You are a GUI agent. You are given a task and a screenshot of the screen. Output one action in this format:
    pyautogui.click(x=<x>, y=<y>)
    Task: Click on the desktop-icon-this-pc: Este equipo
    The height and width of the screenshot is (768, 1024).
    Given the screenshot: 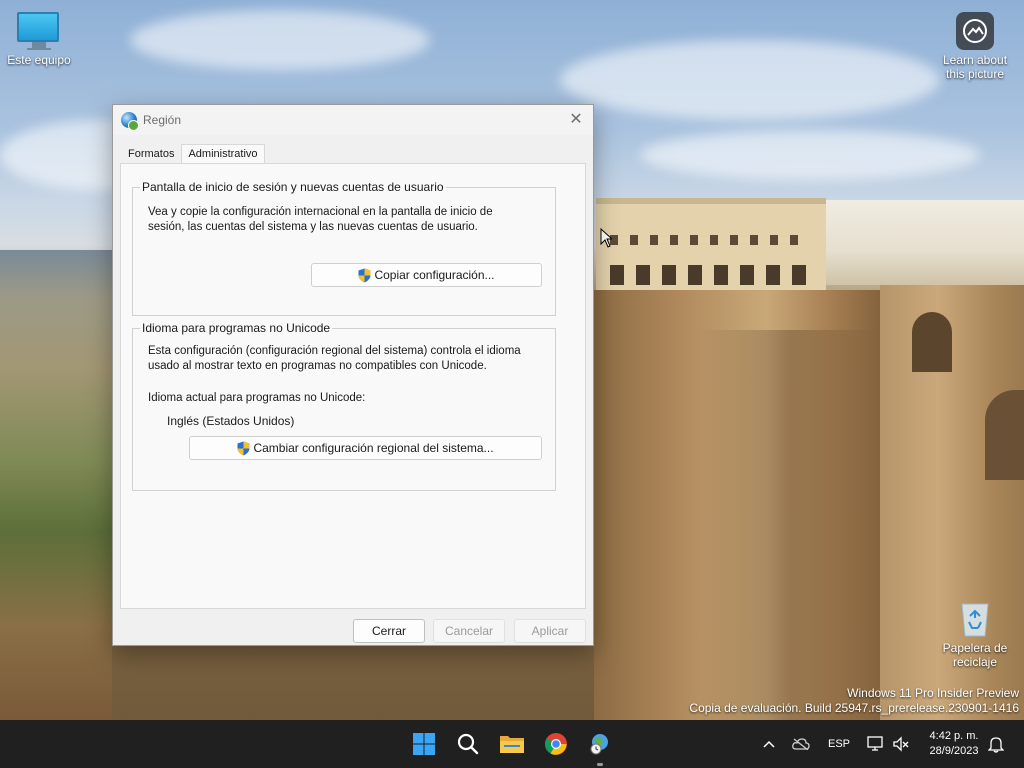 What is the action you would take?
    pyautogui.click(x=39, y=39)
    